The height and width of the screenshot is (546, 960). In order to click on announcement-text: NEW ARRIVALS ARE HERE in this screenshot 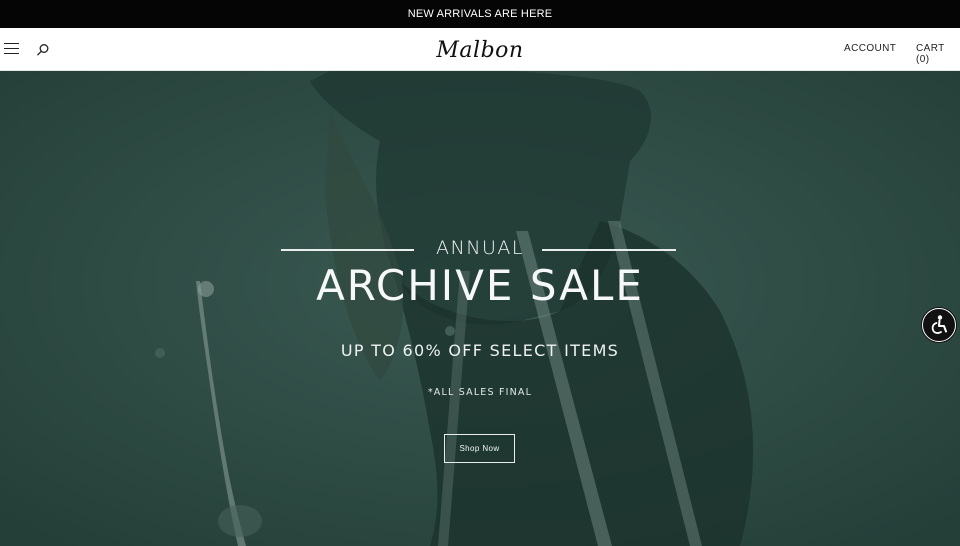, I will do `click(480, 14)`.